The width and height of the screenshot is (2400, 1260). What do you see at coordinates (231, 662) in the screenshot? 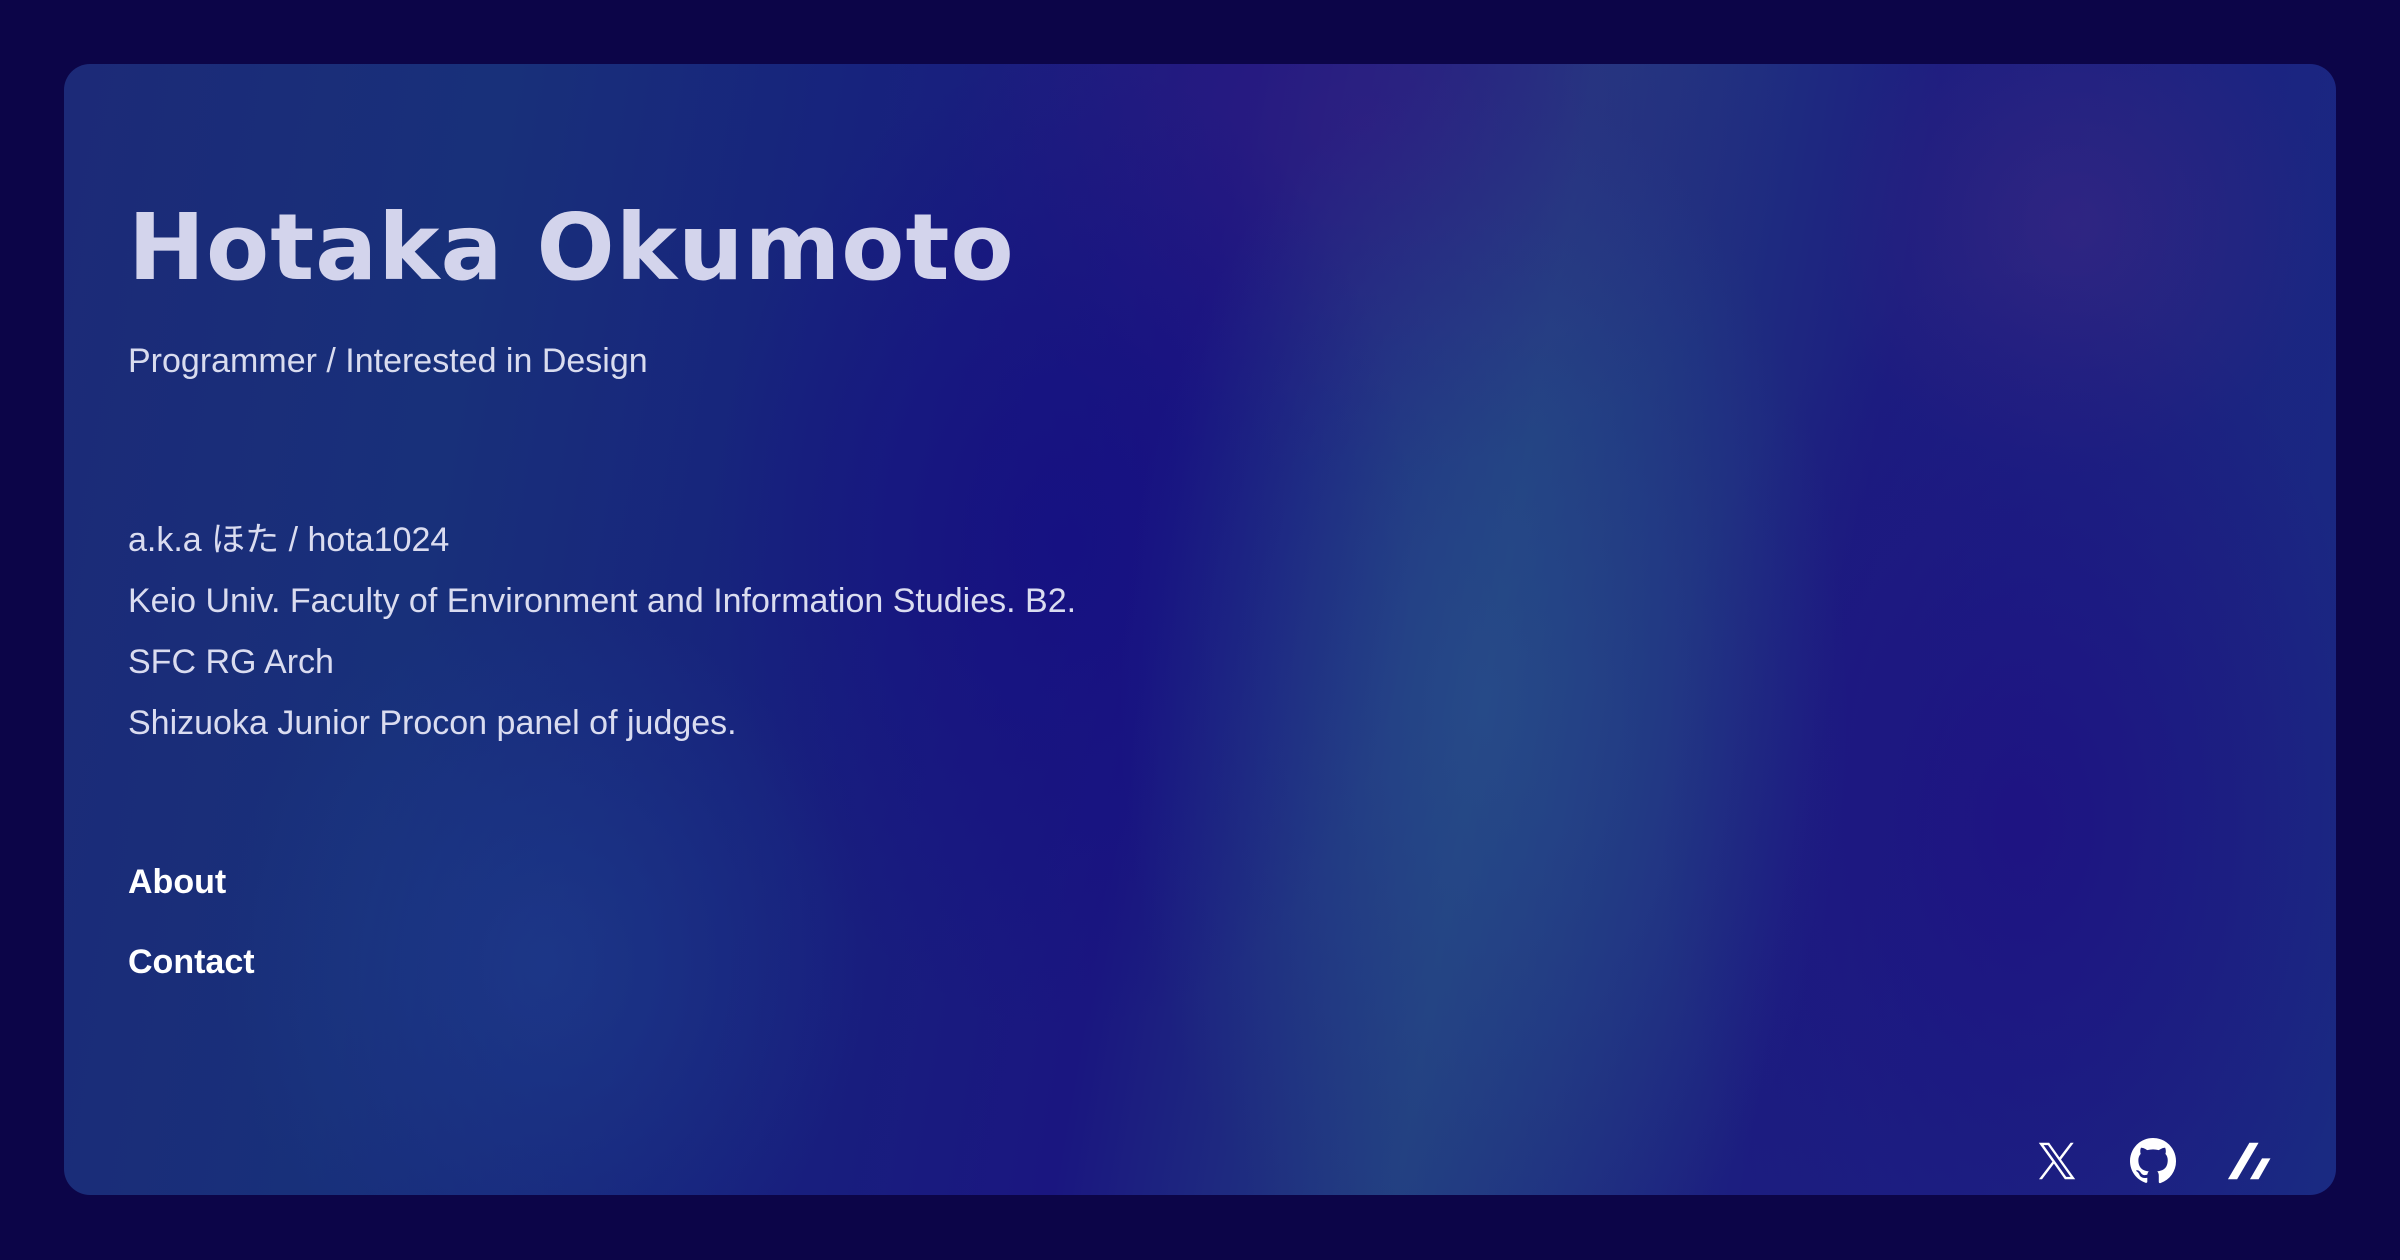
I see `bio-lab: SFC RG Arch` at bounding box center [231, 662].